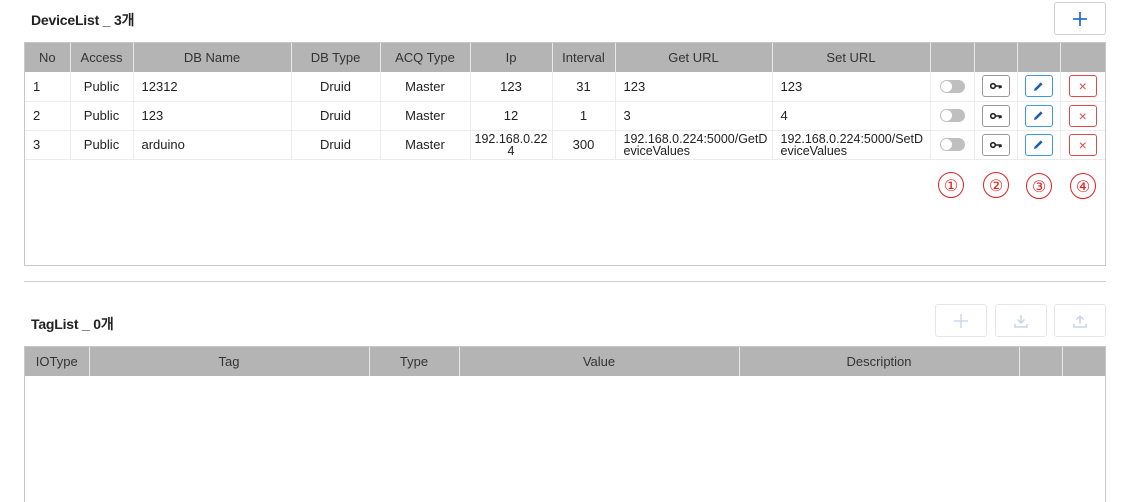 Image resolution: width=1141 pixels, height=502 pixels. I want to click on cell-get-url: 192.168.0.224:5000/GetDeviceValues, so click(694, 145).